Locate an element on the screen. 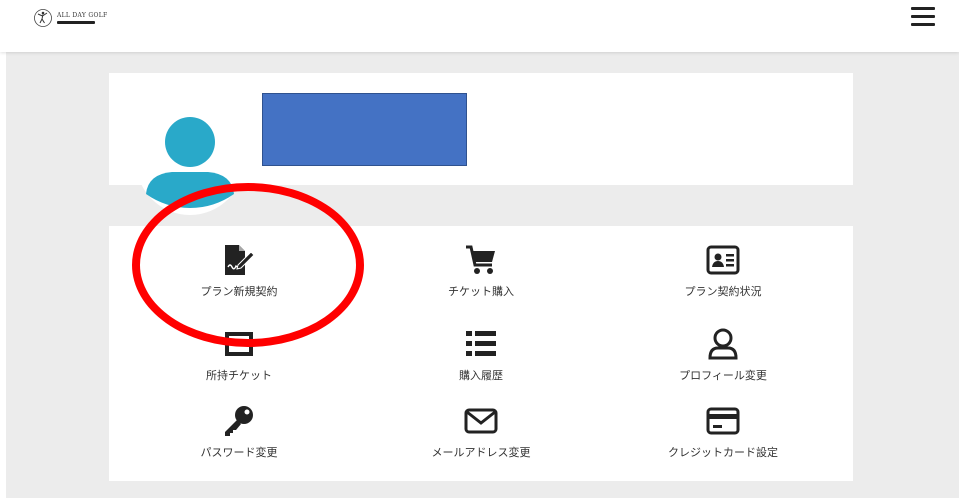 Image resolution: width=959 pixels, height=498 pixels. redacted-user-name is located at coordinates (364, 129).